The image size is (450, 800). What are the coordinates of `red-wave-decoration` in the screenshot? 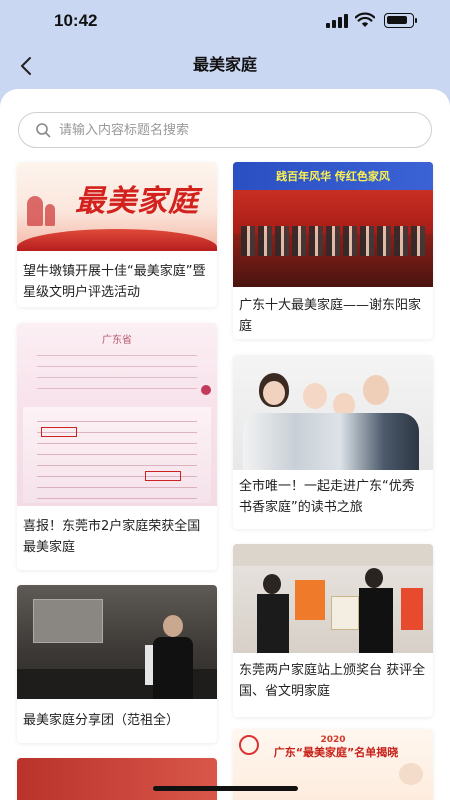 It's located at (117, 240).